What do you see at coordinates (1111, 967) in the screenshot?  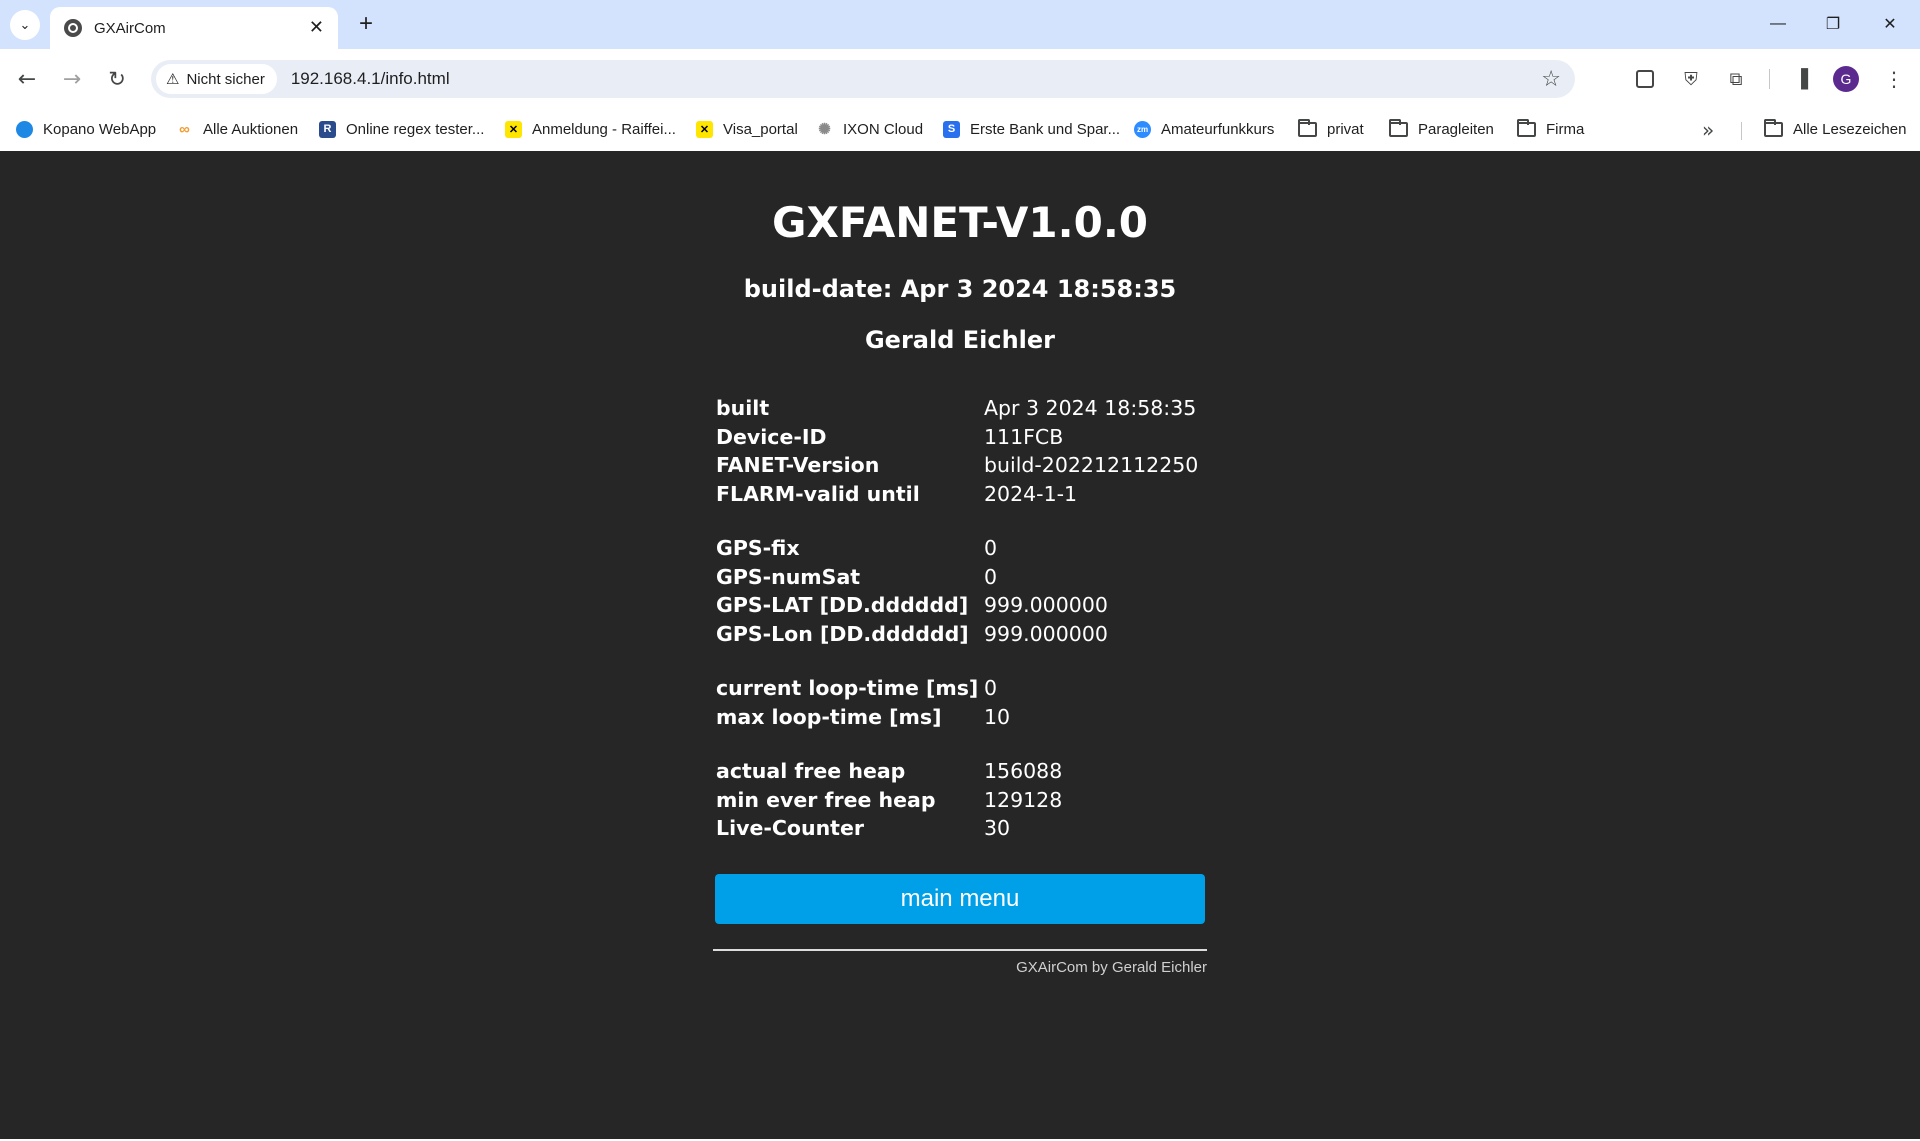 I see `footer-credit: GXAirCom by Gerald Eichler` at bounding box center [1111, 967].